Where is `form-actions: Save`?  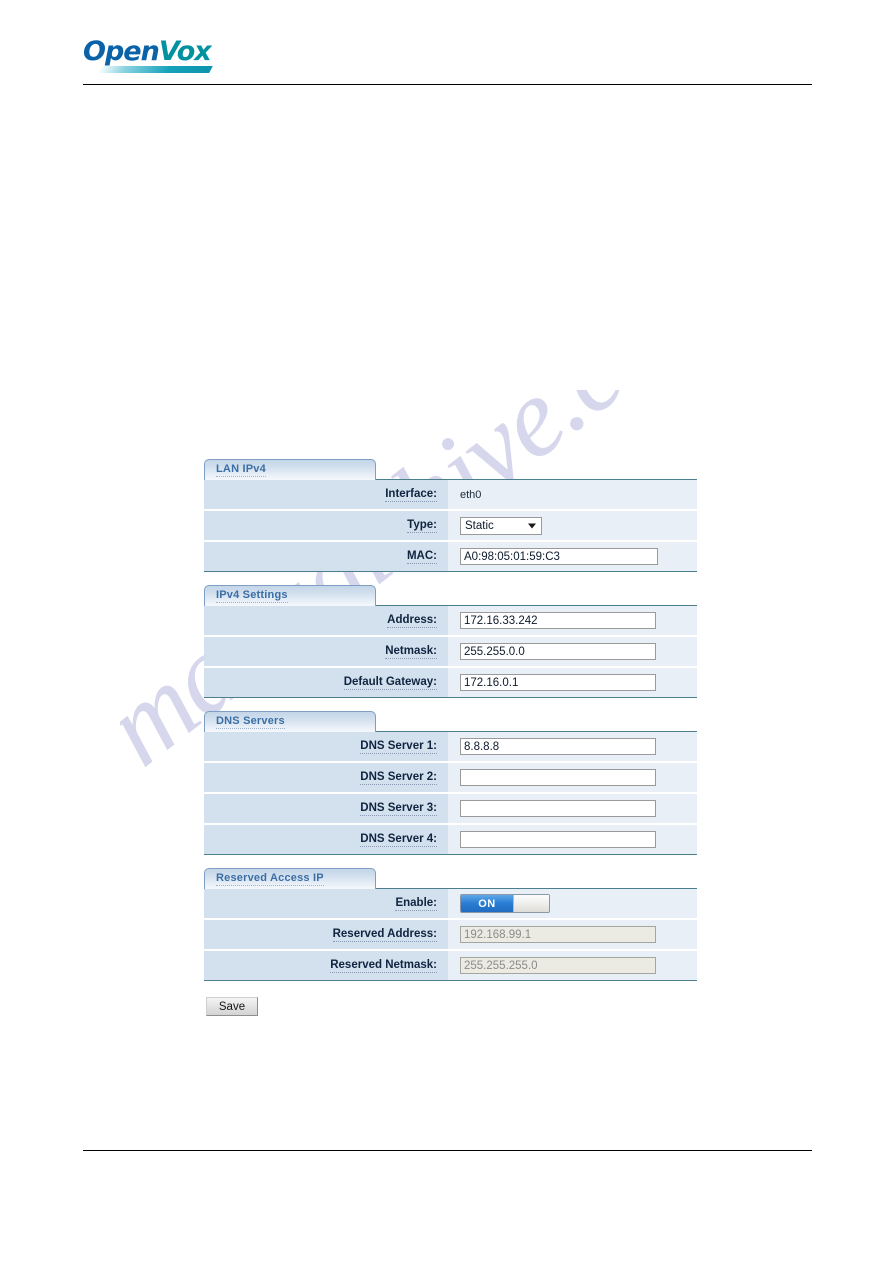
form-actions: Save is located at coordinates (451, 1006).